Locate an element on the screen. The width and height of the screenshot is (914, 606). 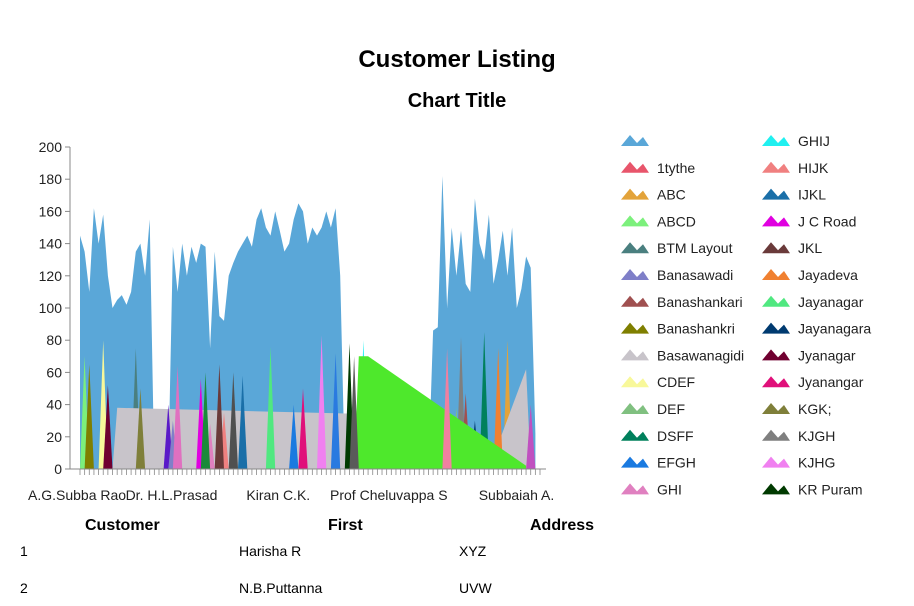
legend-item: CDEF is located at coordinates (658, 382).